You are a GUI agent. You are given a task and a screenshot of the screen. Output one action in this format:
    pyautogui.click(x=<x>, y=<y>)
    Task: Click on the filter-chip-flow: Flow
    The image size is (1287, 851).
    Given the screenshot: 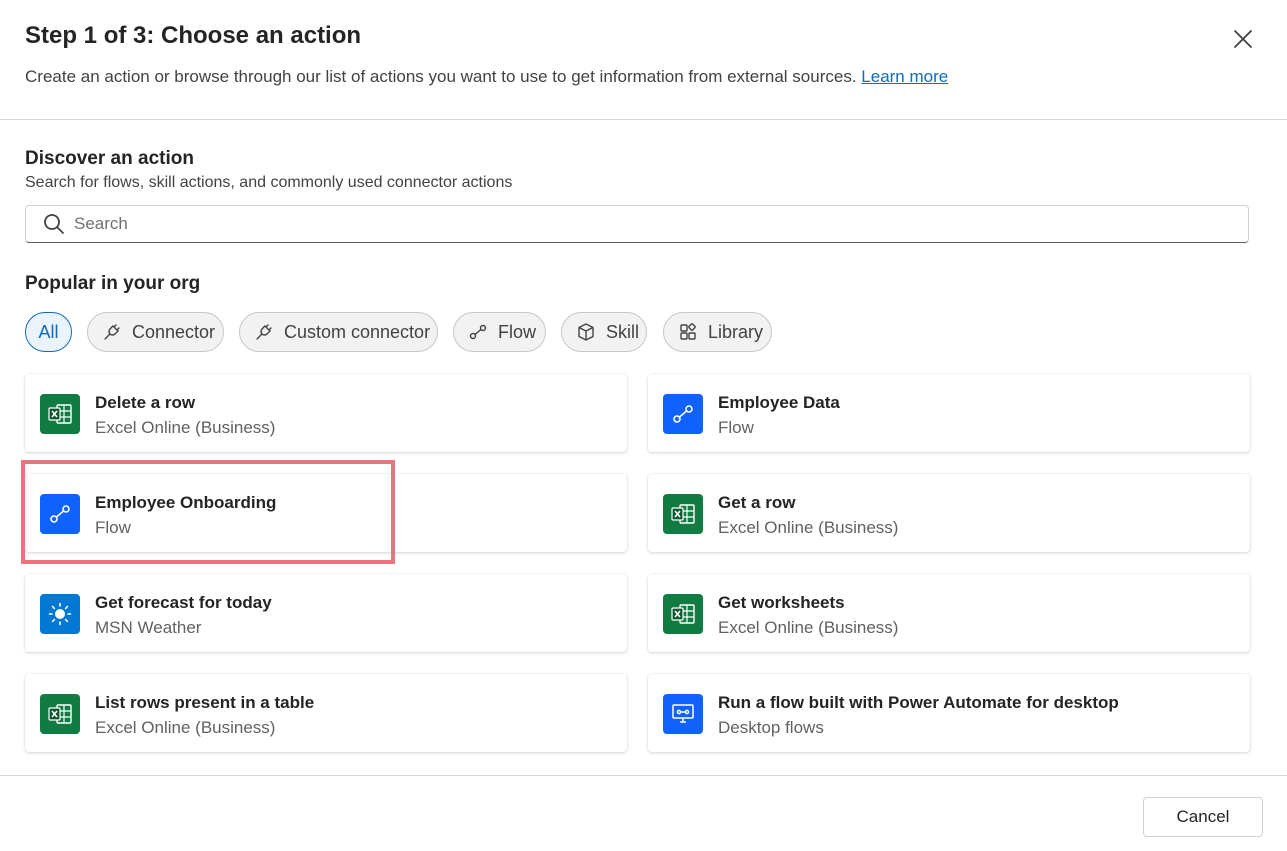 What is the action you would take?
    pyautogui.click(x=499, y=332)
    